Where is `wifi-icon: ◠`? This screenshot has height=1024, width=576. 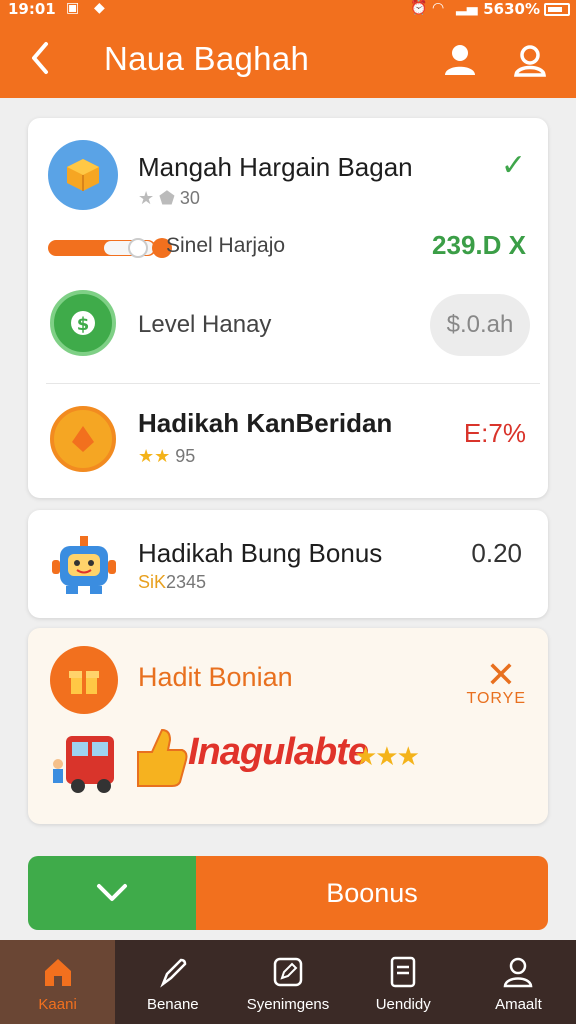 wifi-icon: ◠ is located at coordinates (438, 8).